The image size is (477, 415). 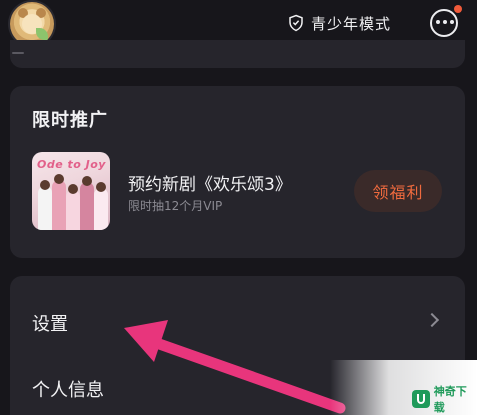 I want to click on avatar-leaf, so click(x=42, y=34).